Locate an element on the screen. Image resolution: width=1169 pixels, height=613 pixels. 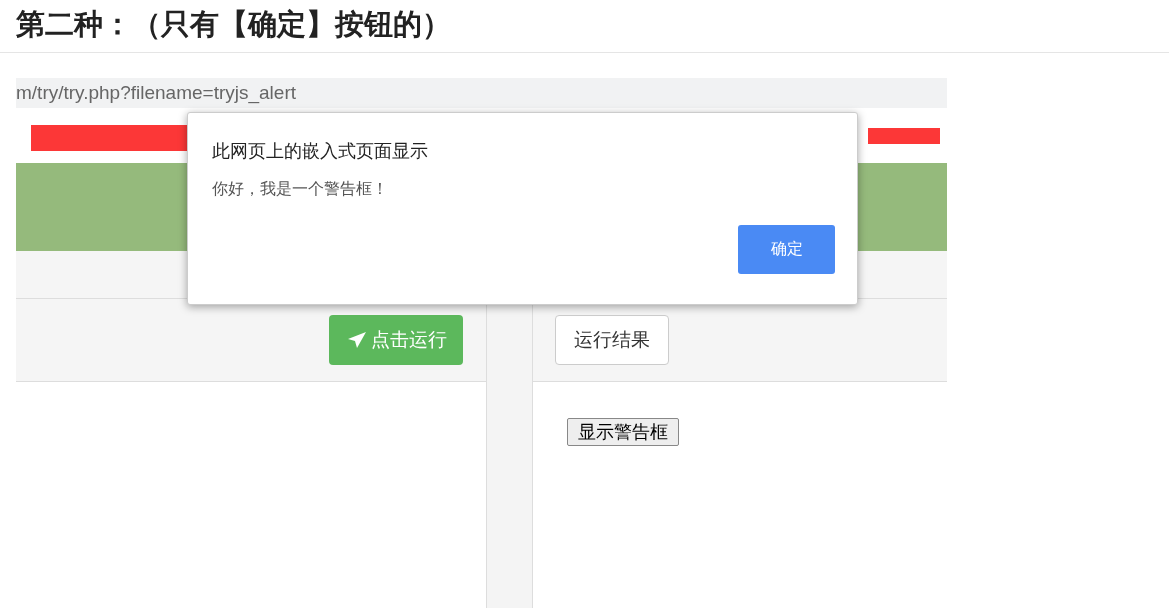
redaction-mark is located at coordinates (904, 136).